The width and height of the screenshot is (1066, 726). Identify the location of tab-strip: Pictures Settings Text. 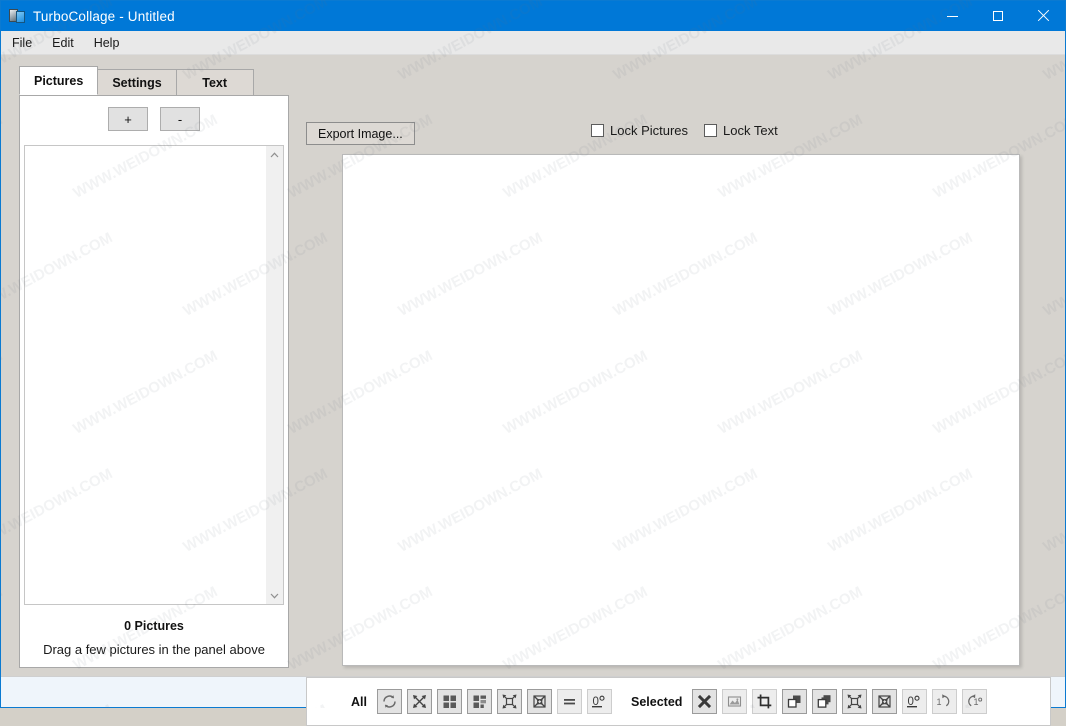
(136, 80).